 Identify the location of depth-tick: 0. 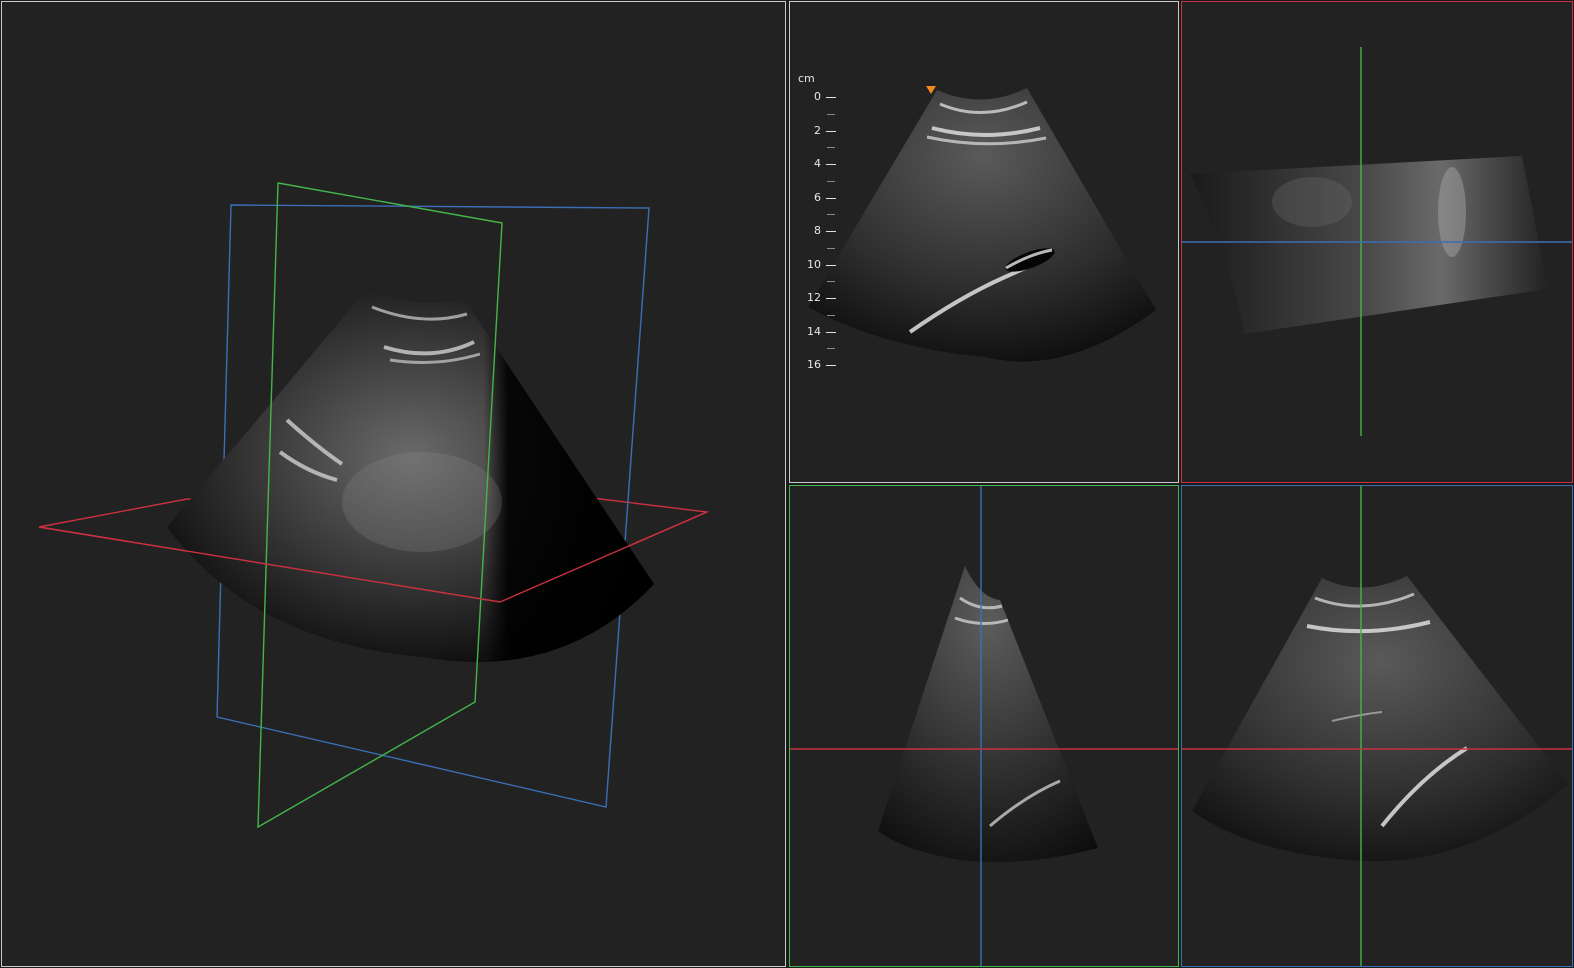
(816, 97).